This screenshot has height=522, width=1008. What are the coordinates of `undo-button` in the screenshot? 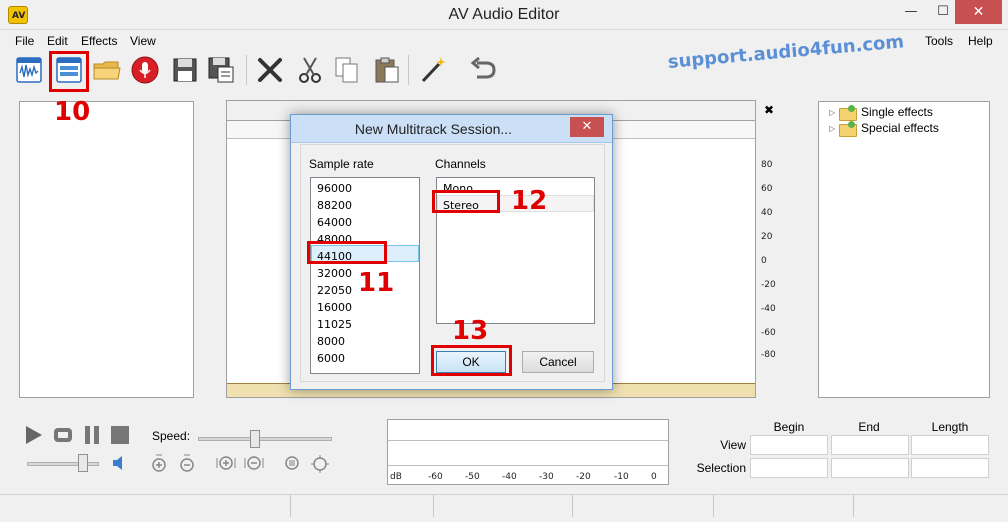 It's located at (483, 70).